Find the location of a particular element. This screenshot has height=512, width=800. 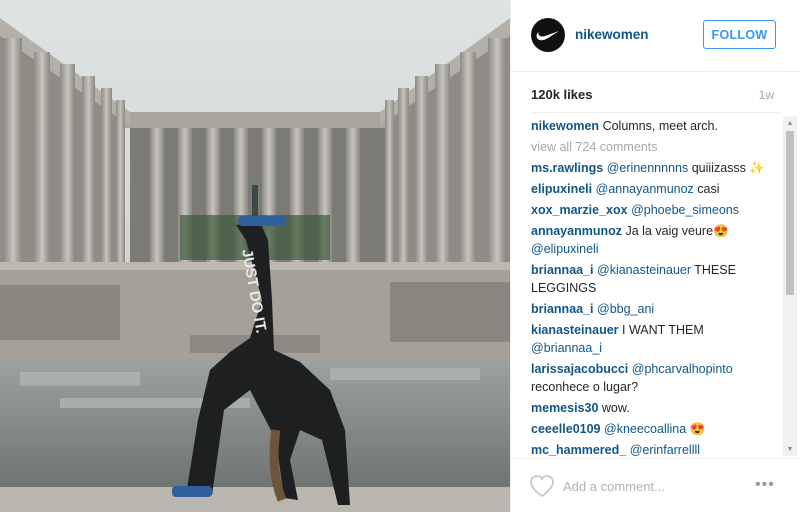

comment-item: mc_hammered_ @erinfarrellll is located at coordinates (653, 448).